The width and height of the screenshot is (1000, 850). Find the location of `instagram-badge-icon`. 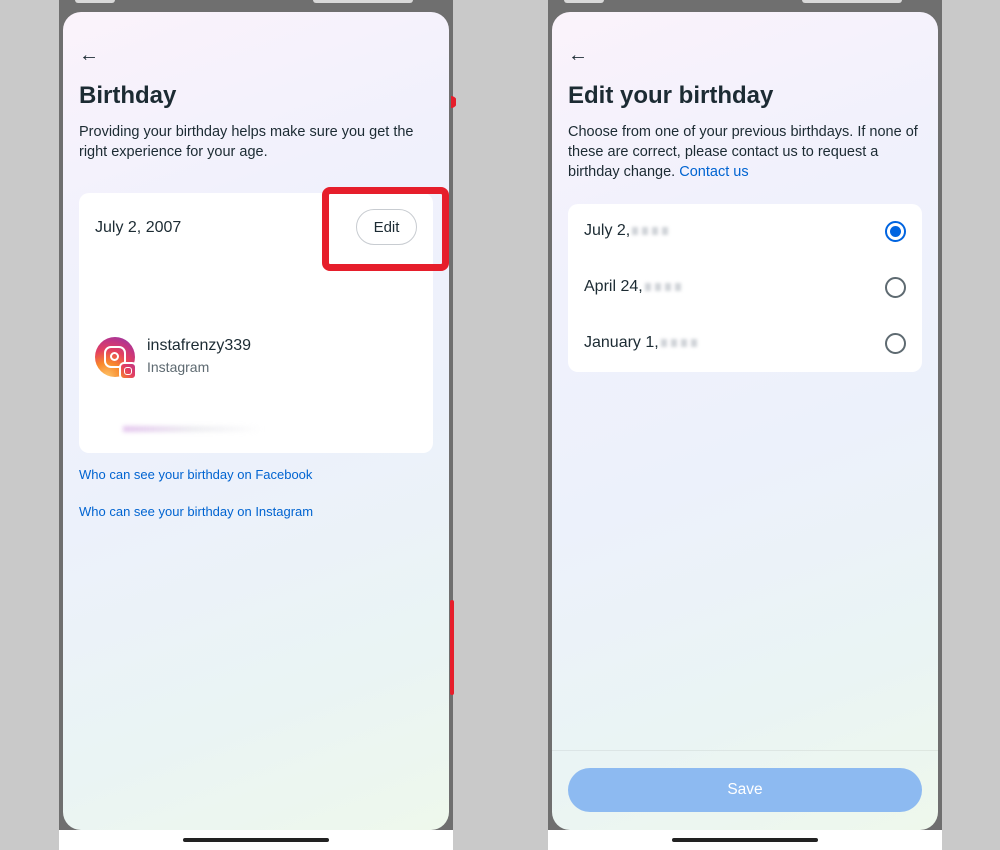

instagram-badge-icon is located at coordinates (128, 371).